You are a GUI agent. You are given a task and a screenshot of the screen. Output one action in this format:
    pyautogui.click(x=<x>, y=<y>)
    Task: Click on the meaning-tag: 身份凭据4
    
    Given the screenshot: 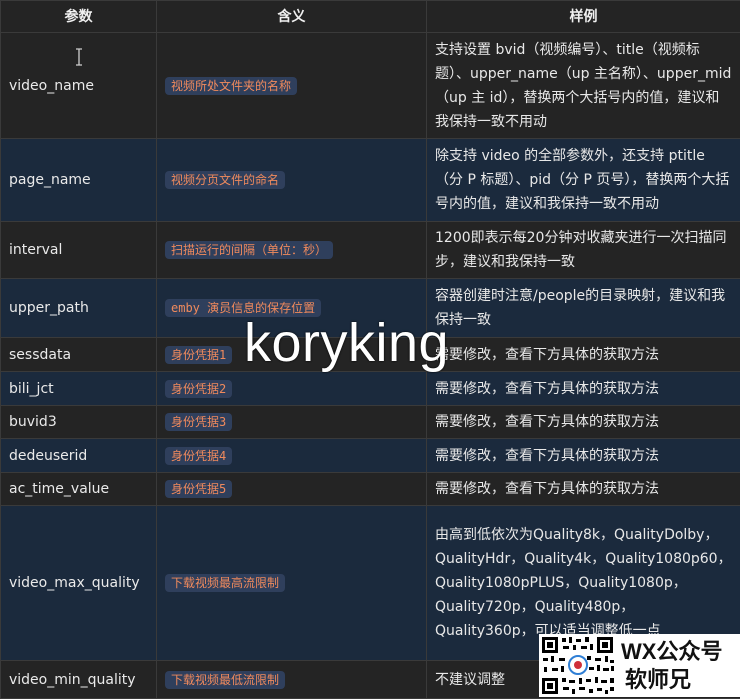 What is the action you would take?
    pyautogui.click(x=198, y=456)
    